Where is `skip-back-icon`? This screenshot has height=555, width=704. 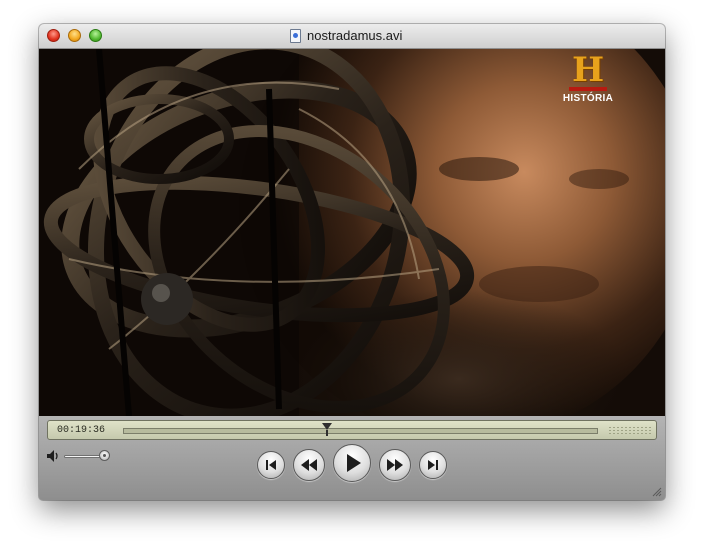 skip-back-icon is located at coordinates (271, 465).